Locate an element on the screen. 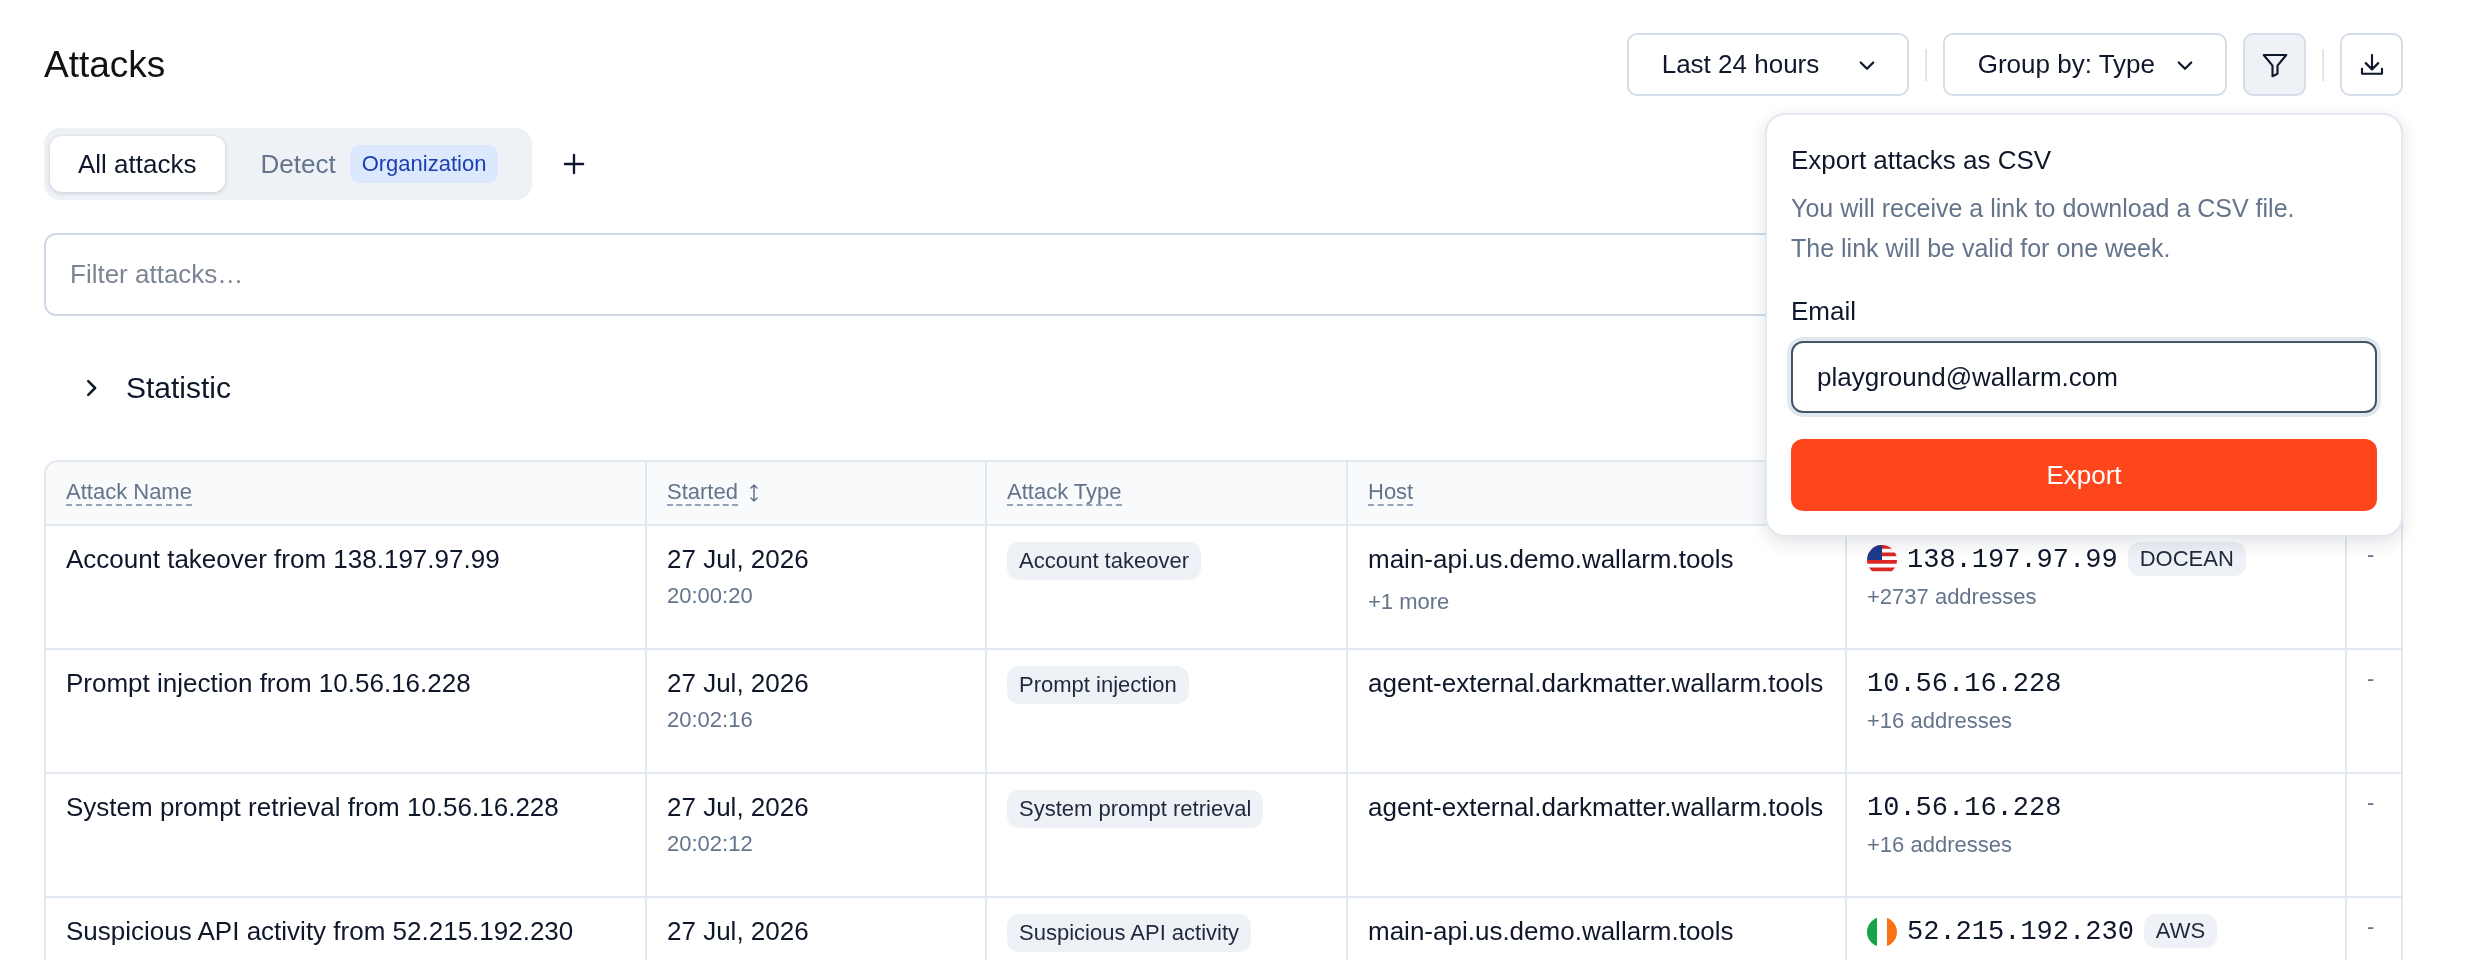 The image size is (2468, 960). attack-type-tag: Prompt injection is located at coordinates (1098, 685).